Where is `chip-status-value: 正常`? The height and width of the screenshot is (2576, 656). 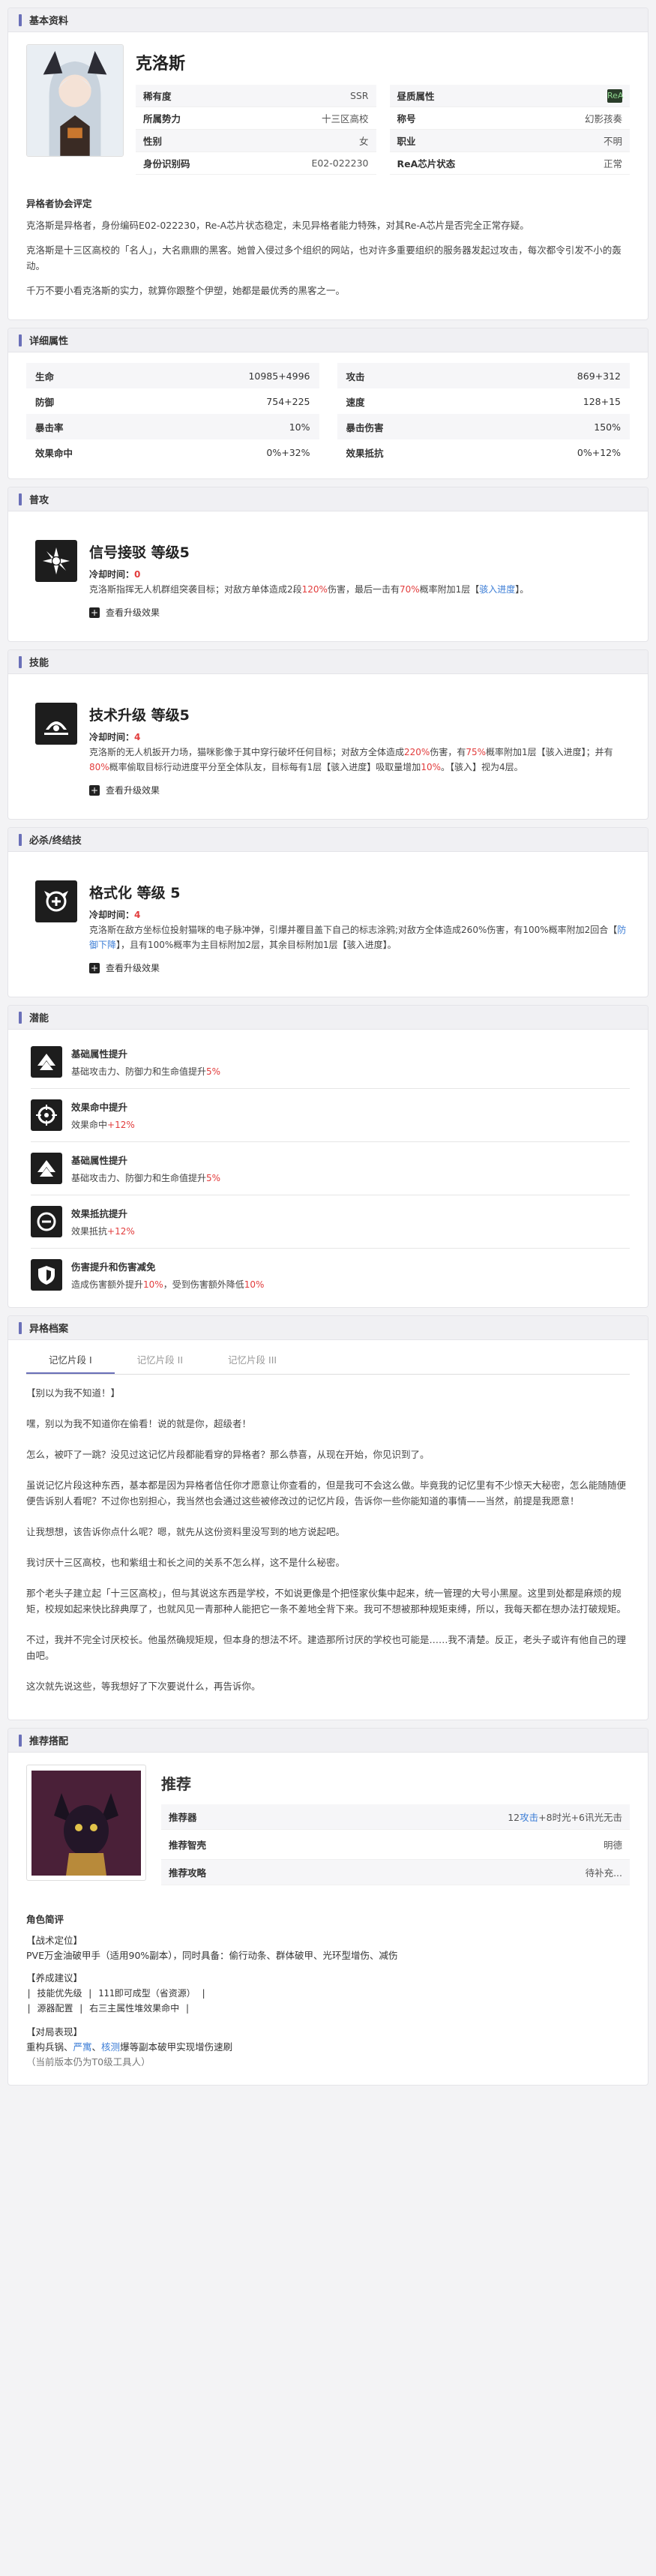 chip-status-value: 正常 is located at coordinates (612, 163).